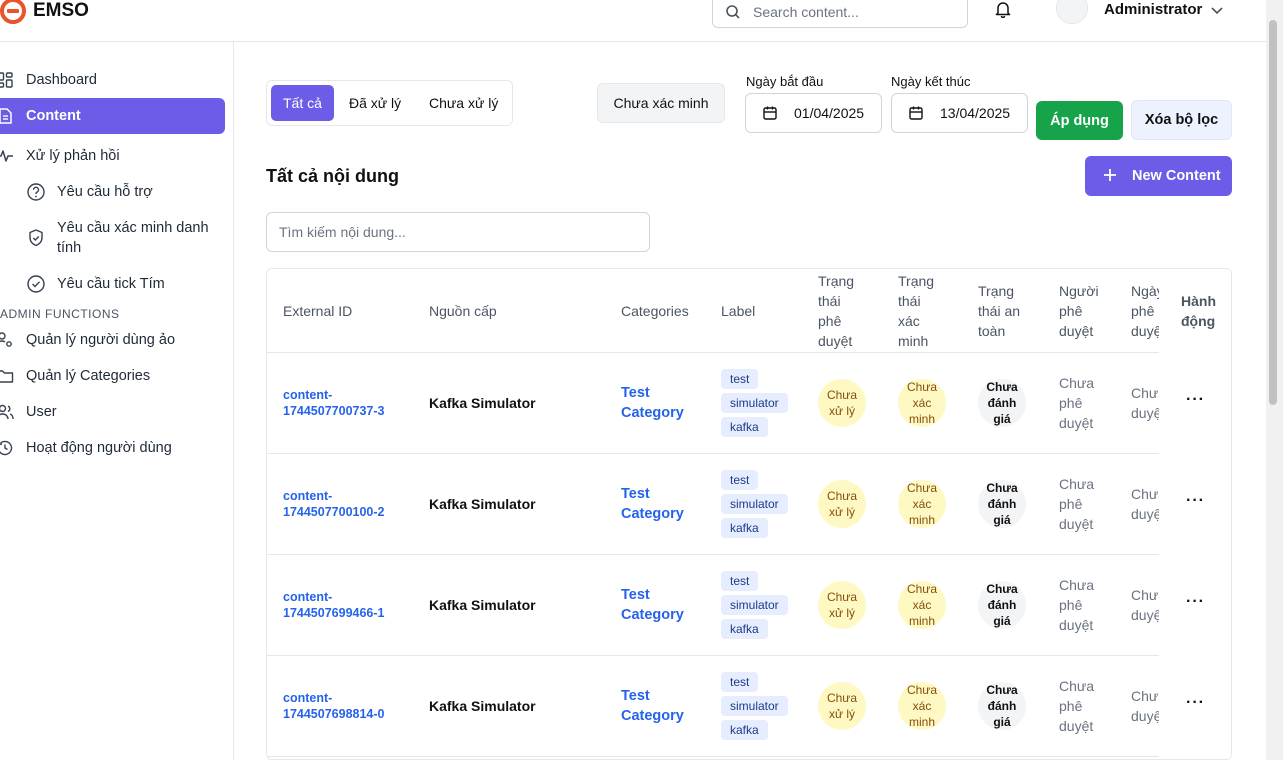 The width and height of the screenshot is (1283, 760). Describe the element at coordinates (848, 12) in the screenshot. I see `search-input` at that location.